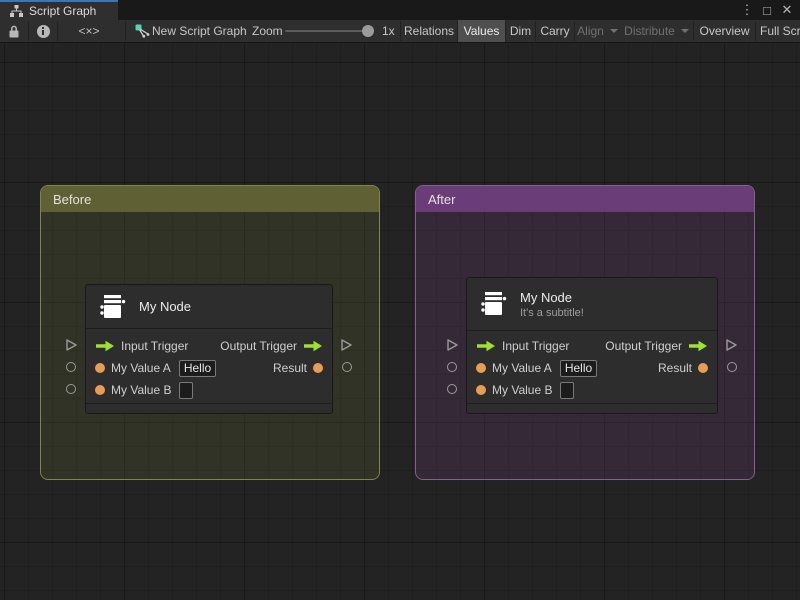  I want to click on graph-asset-icon, so click(142, 31).